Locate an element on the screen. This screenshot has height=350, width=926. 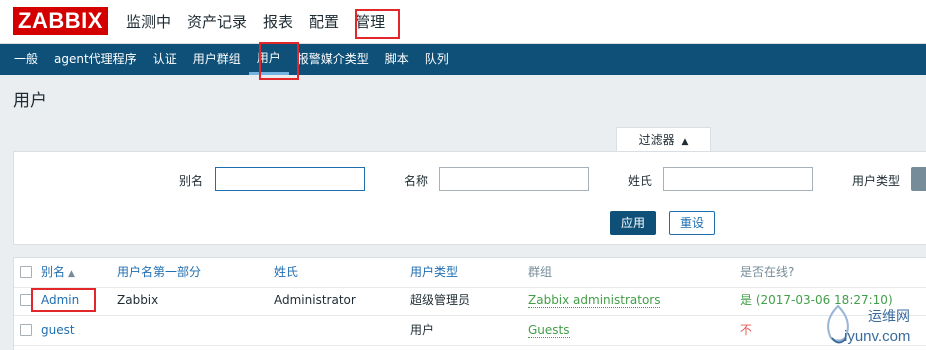
zabbix-logo: ZABBIX is located at coordinates (60, 21).